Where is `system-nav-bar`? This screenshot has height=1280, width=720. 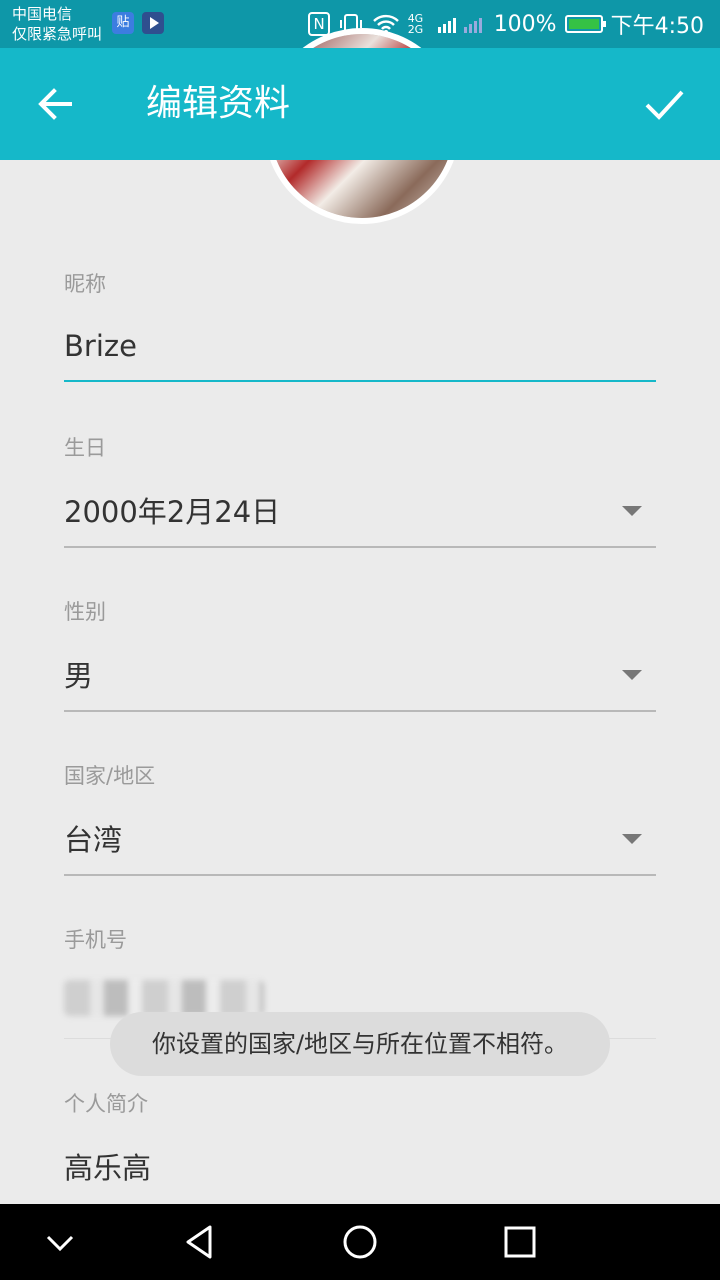
system-nav-bar is located at coordinates (360, 1242).